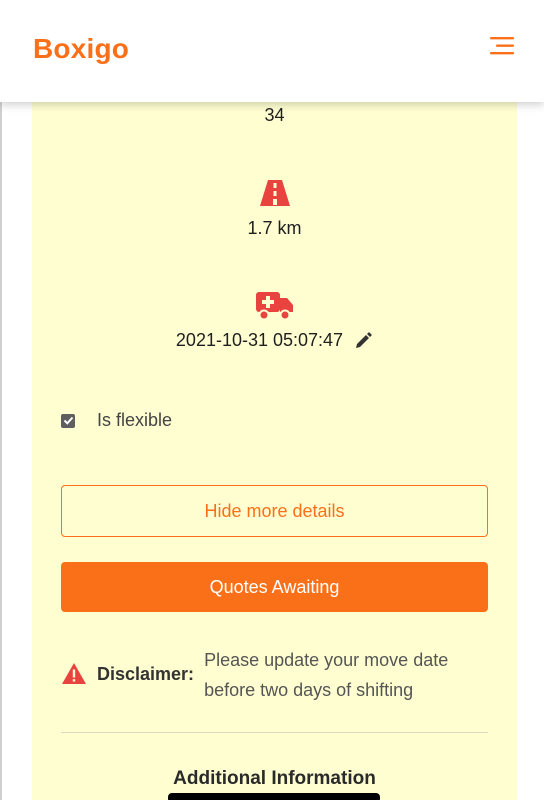 The image size is (544, 800). Describe the element at coordinates (274, 796) in the screenshot. I see `black-bar` at that location.